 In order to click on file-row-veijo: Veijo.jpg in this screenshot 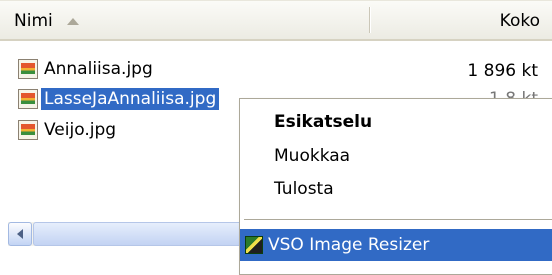, I will do `click(68, 130)`.